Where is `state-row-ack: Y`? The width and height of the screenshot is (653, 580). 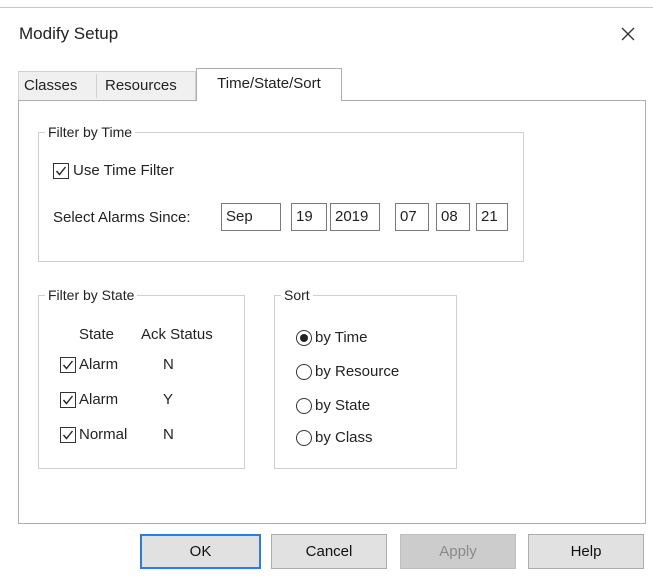
state-row-ack: Y is located at coordinates (168, 399).